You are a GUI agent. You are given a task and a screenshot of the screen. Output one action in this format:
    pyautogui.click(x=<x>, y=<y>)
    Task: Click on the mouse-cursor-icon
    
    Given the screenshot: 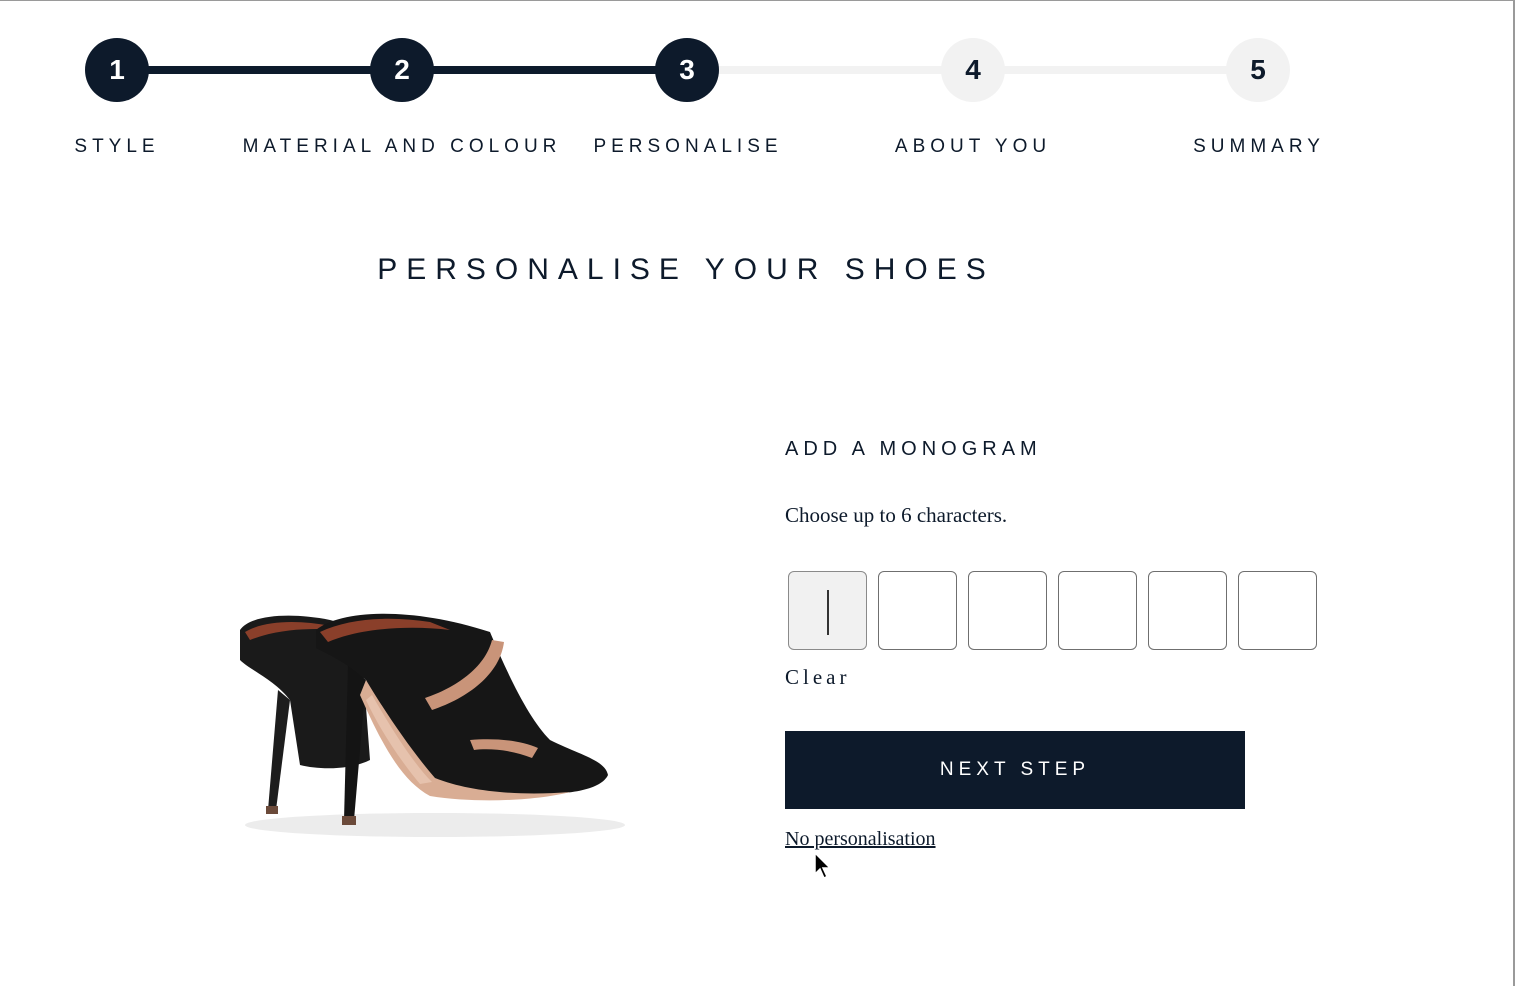 What is the action you would take?
    pyautogui.click(x=823, y=868)
    